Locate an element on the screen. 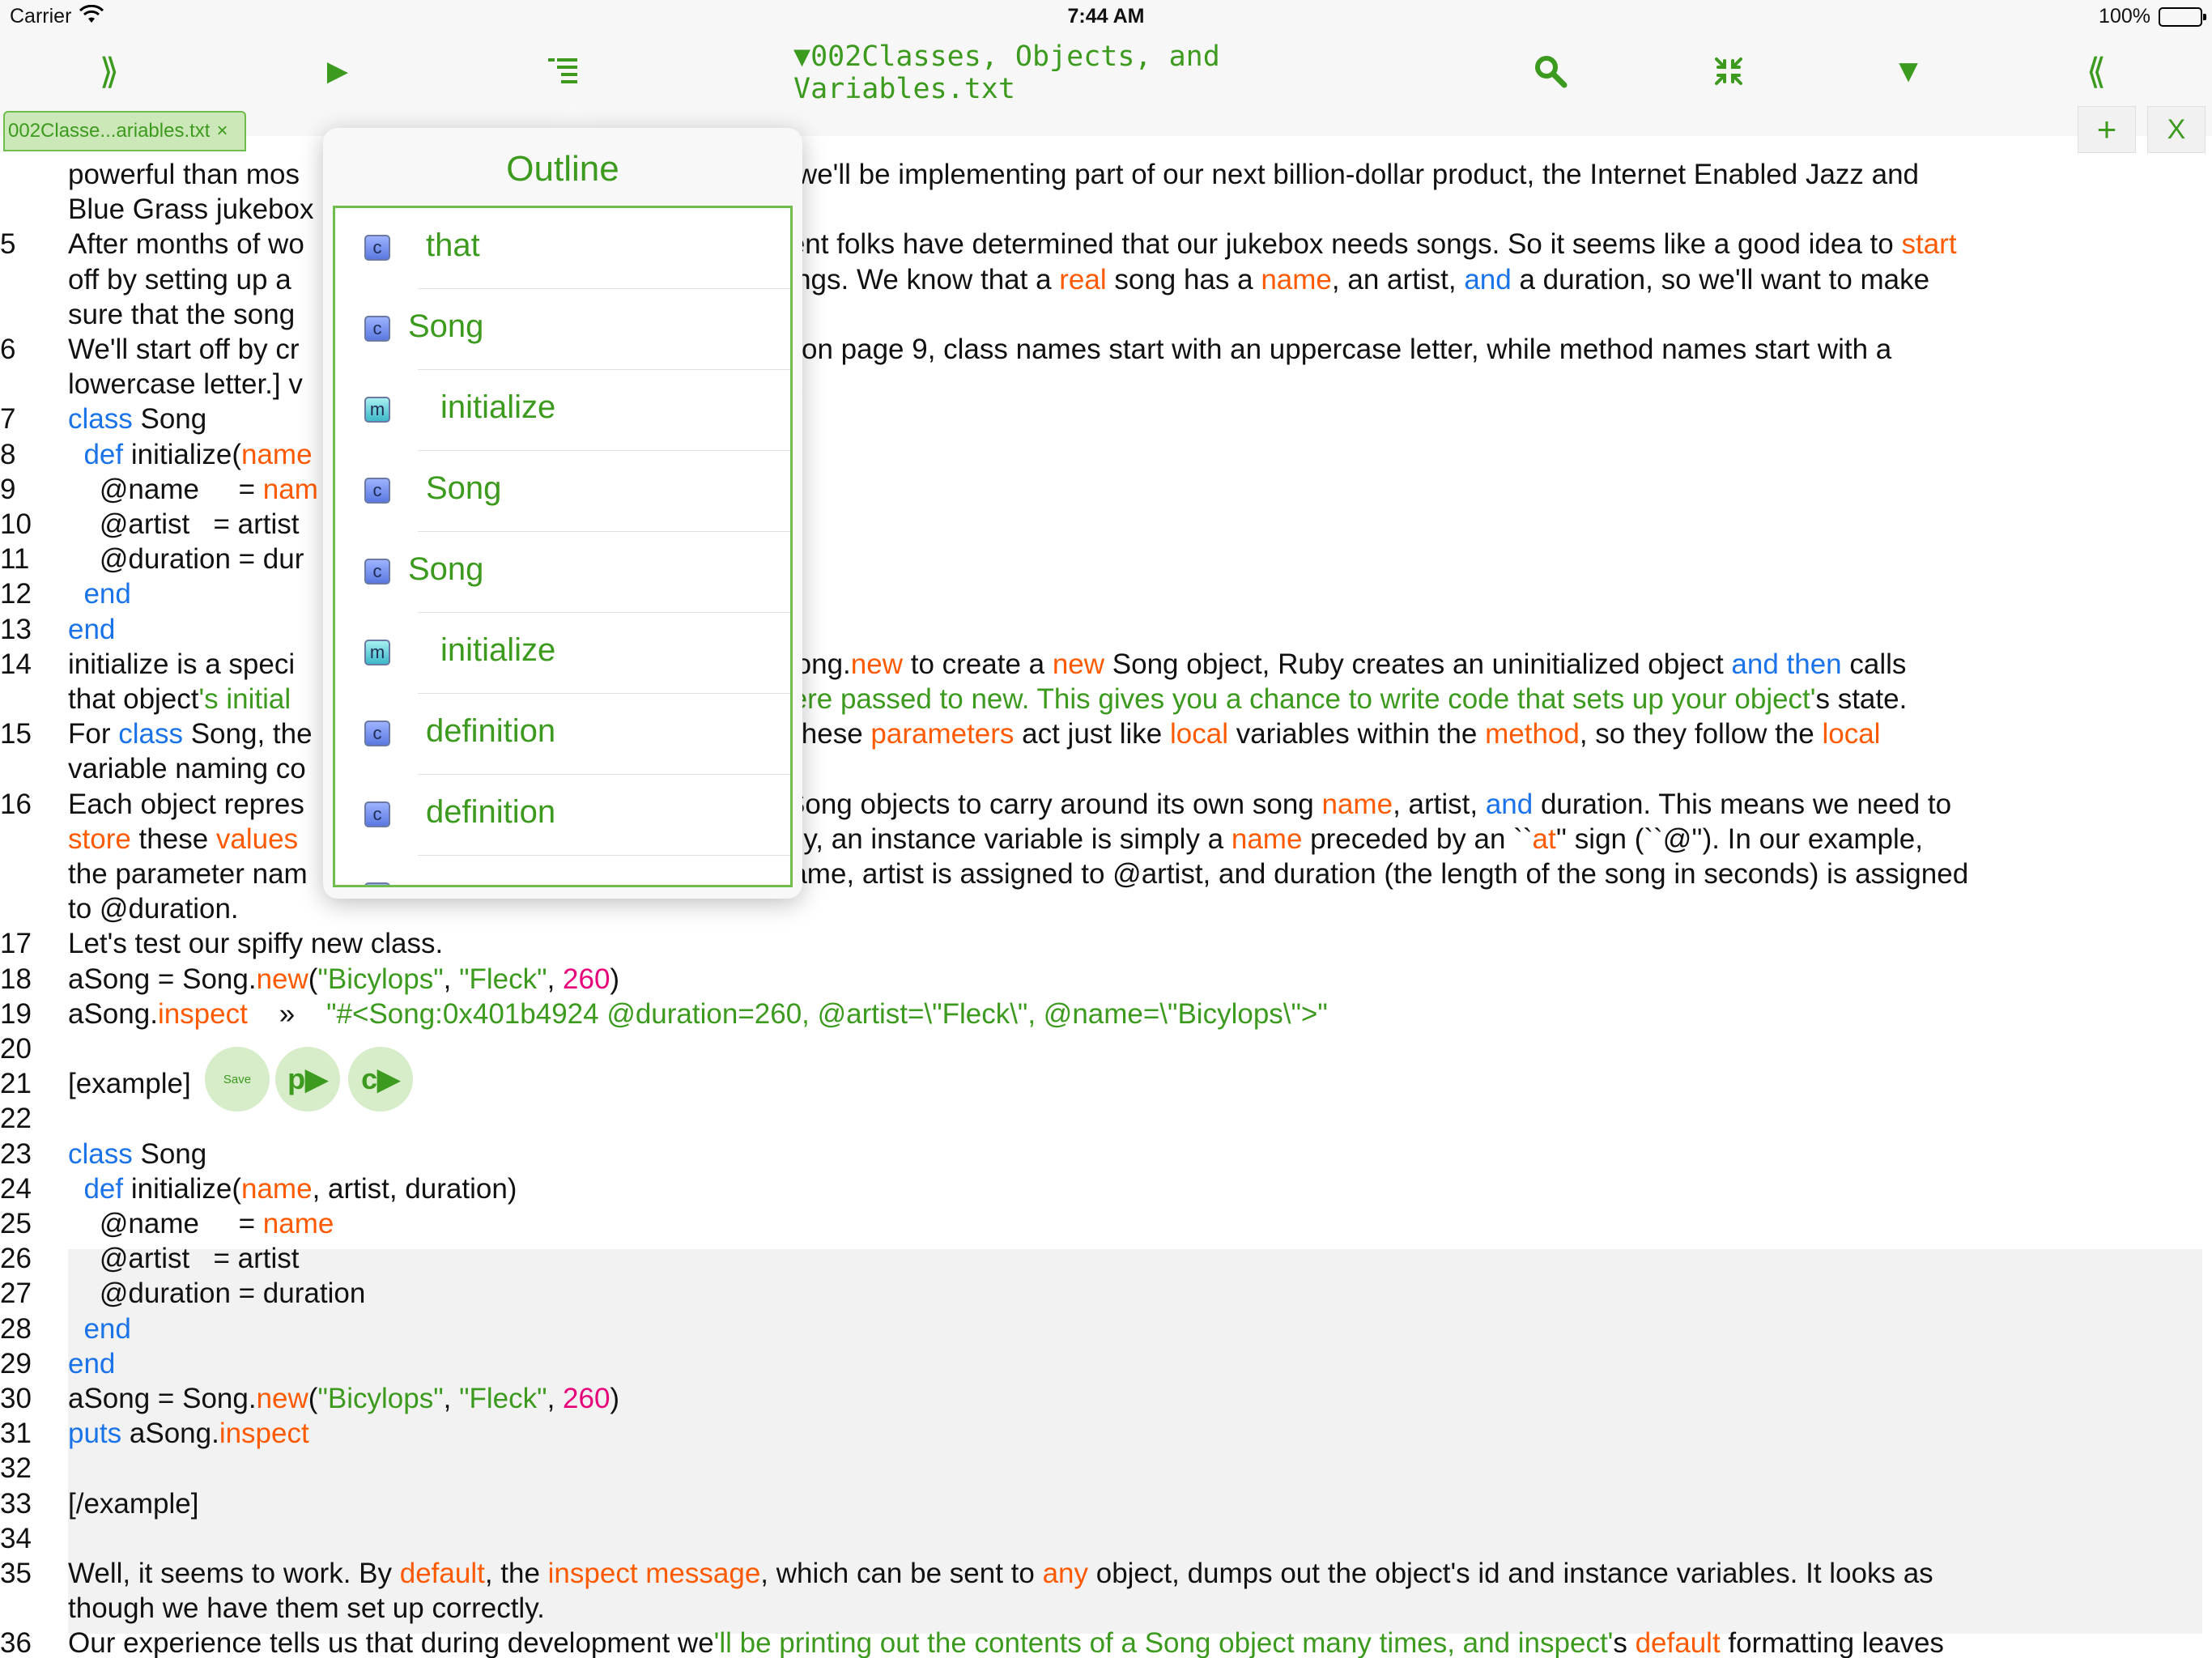  line-number: 29 is located at coordinates (16, 1363).